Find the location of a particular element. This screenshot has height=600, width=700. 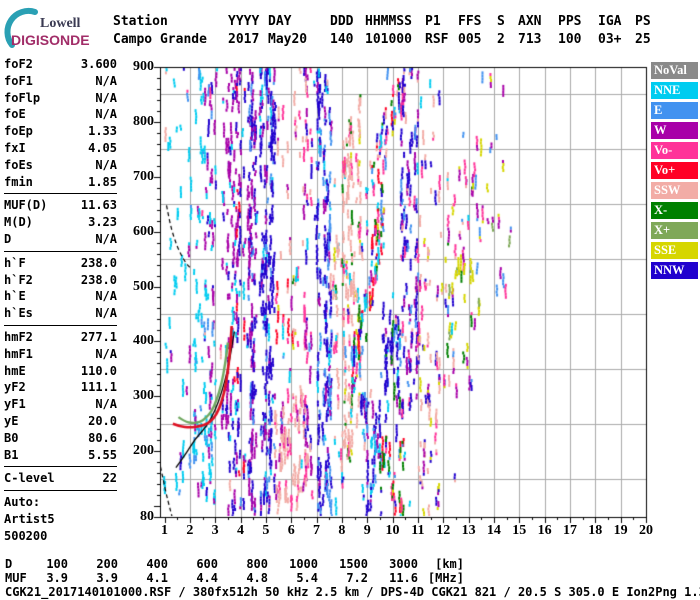

param-row-fof2: foF2 3.600 is located at coordinates (60, 64).